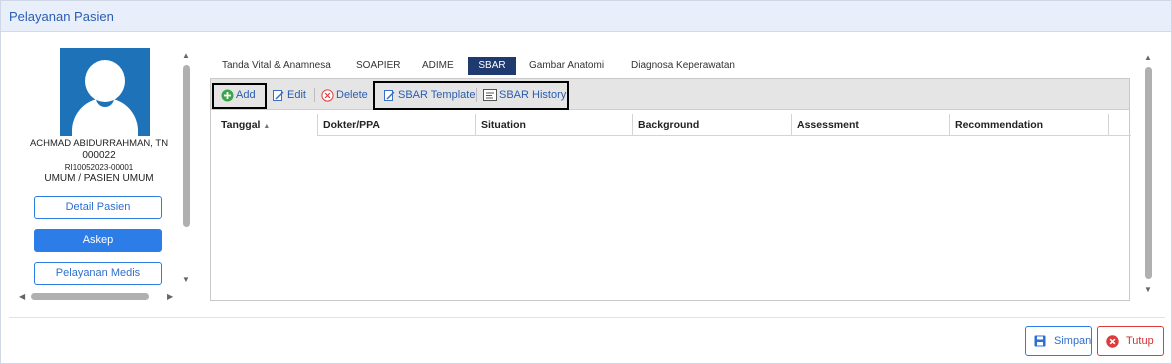  I want to click on tab-diagnosa-keperawatan: Diagnosa Keperawatan, so click(683, 66).